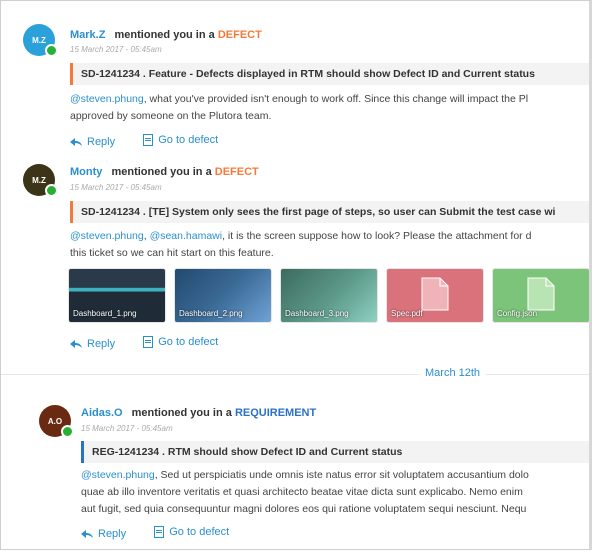  Describe the element at coordinates (56, 421) in the screenshot. I see `avatar: A.O` at that location.